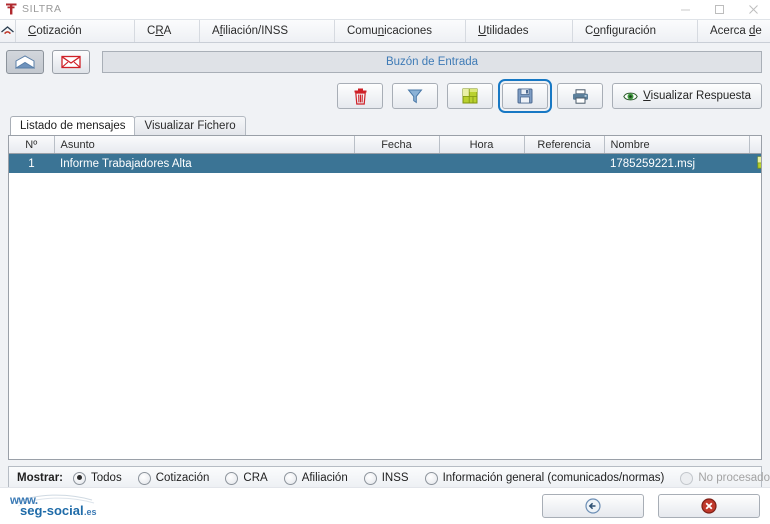 The height and width of the screenshot is (524, 770). What do you see at coordinates (482, 145) in the screenshot?
I see `column-header-hora: Hora` at bounding box center [482, 145].